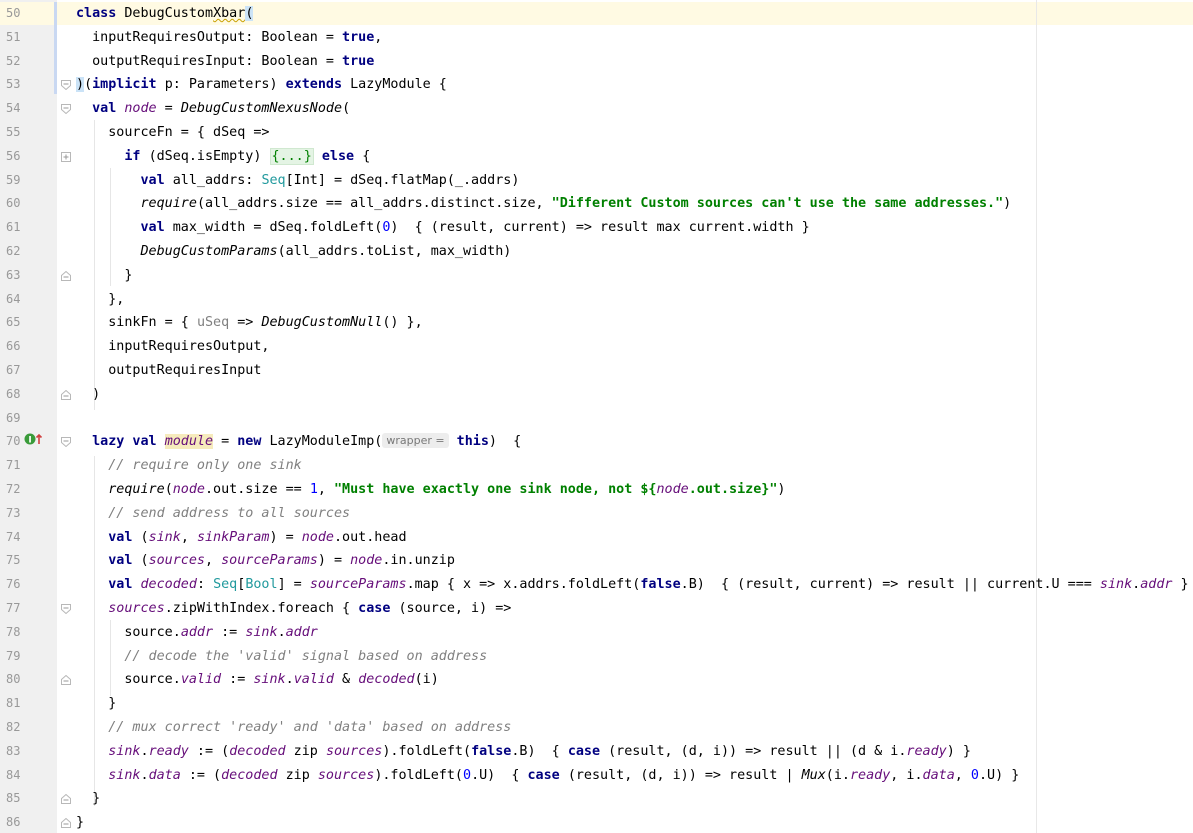  I want to click on code-line: 50 class DebugCustomXbar(, so click(596, 14).